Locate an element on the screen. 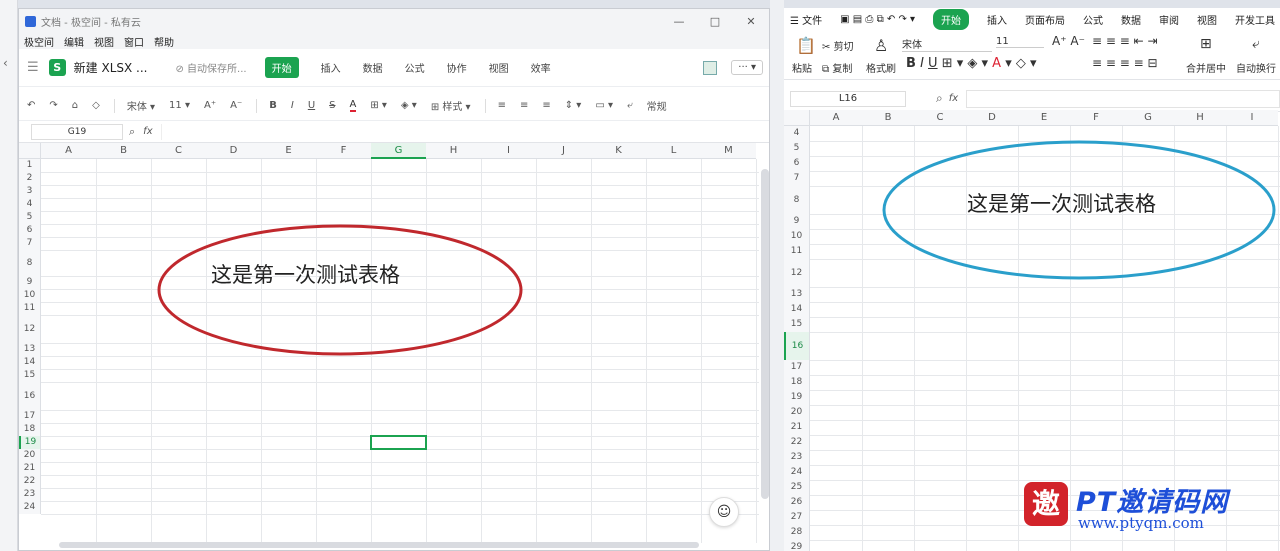  maximize-button: □ is located at coordinates (715, 21).